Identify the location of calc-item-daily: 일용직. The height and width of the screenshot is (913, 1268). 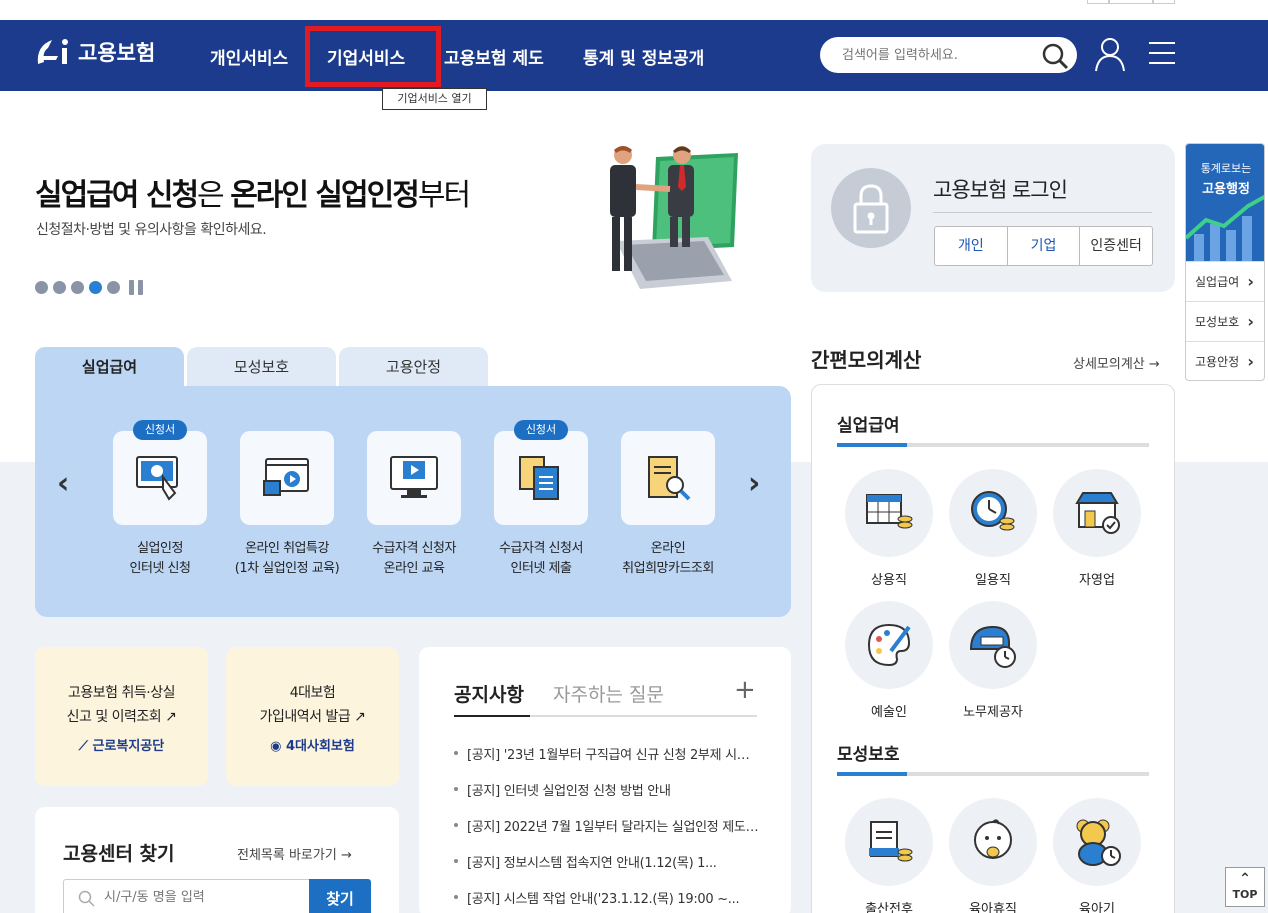
(993, 528).